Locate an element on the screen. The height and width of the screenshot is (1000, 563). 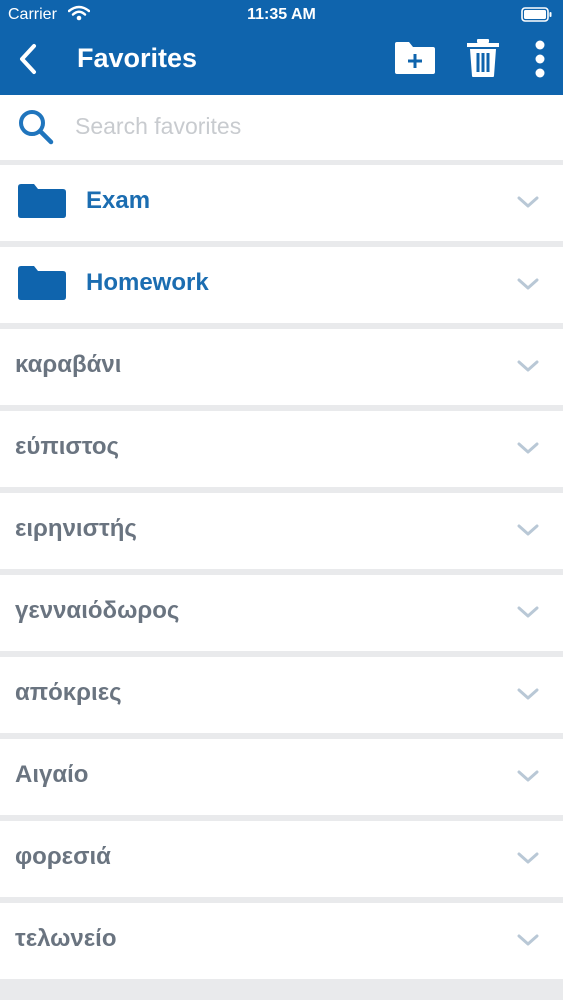
word-row: ειρηνιστής is located at coordinates (281, 531).